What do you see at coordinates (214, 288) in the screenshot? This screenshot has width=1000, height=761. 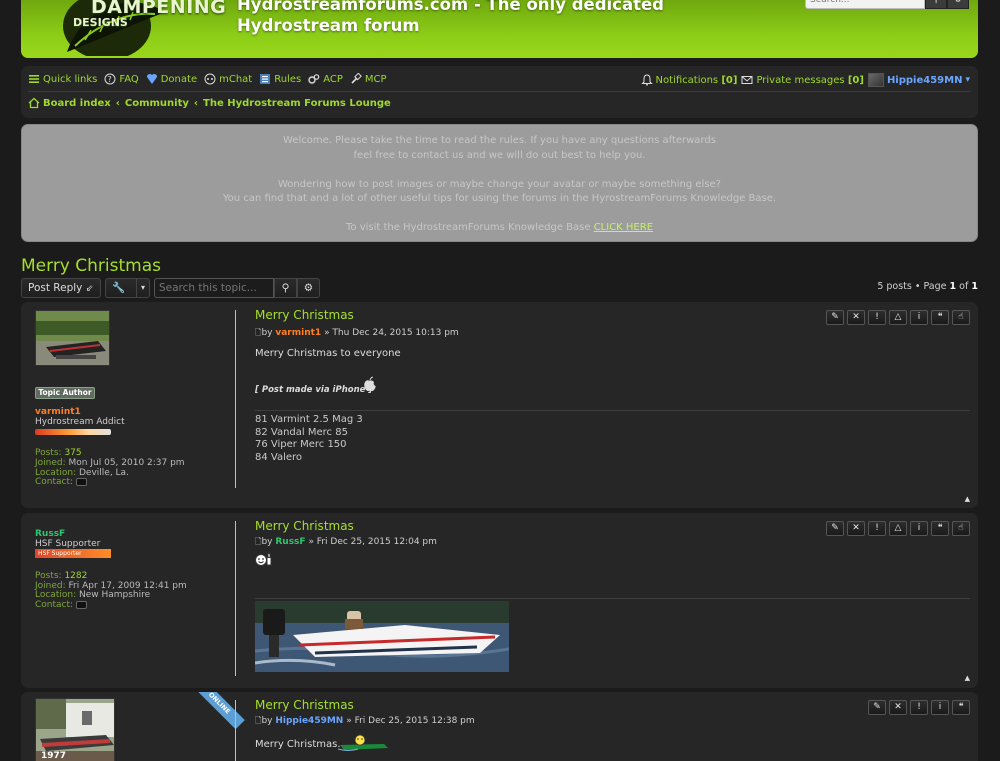 I see `topic-search-input` at bounding box center [214, 288].